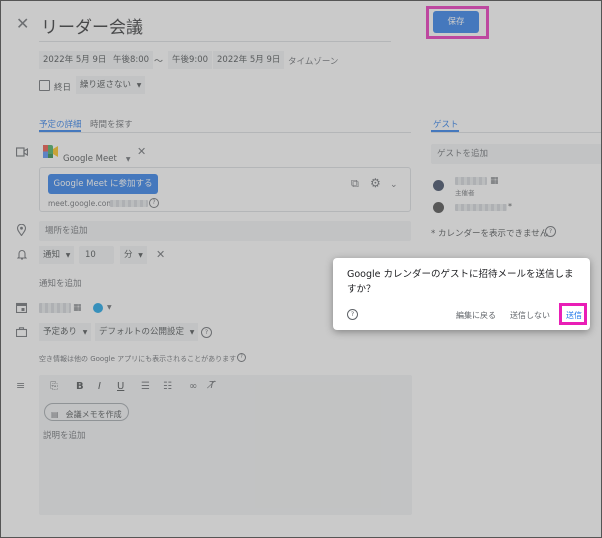  I want to click on dialog-help-icon: ?, so click(352, 314).